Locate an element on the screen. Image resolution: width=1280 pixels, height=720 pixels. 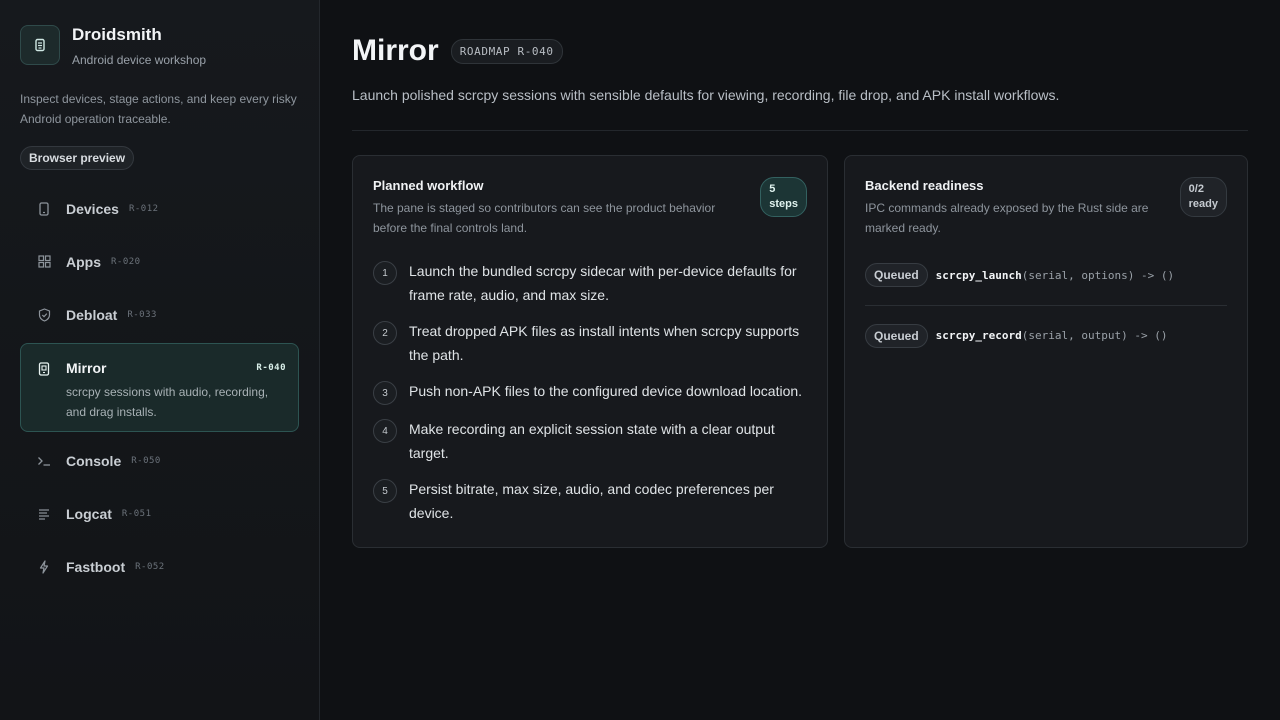
shield-icon is located at coordinates (44, 314).